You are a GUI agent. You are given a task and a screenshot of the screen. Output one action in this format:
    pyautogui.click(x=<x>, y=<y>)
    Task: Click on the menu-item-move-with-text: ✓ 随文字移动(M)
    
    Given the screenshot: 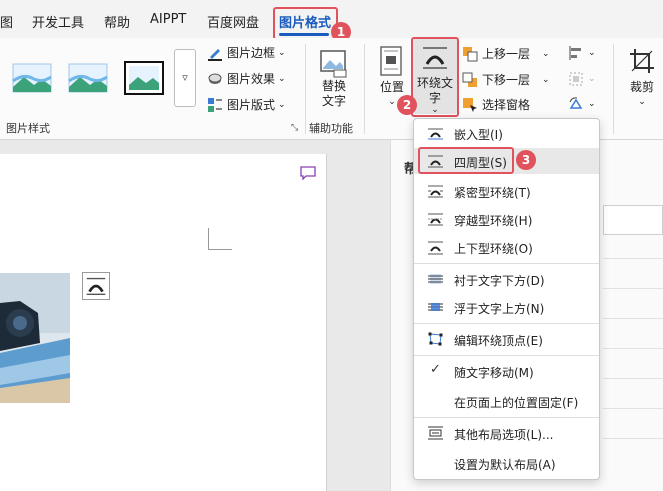 What is the action you would take?
    pyautogui.click(x=506, y=371)
    